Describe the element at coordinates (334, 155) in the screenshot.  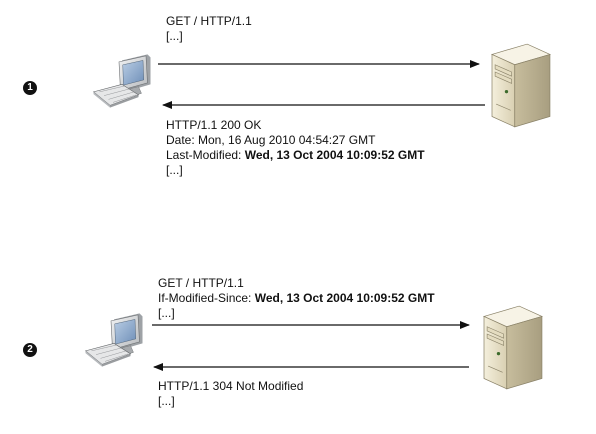
I see `last-modified-value: Wed, 13 Oct 2004 10:09:52 GMT` at that location.